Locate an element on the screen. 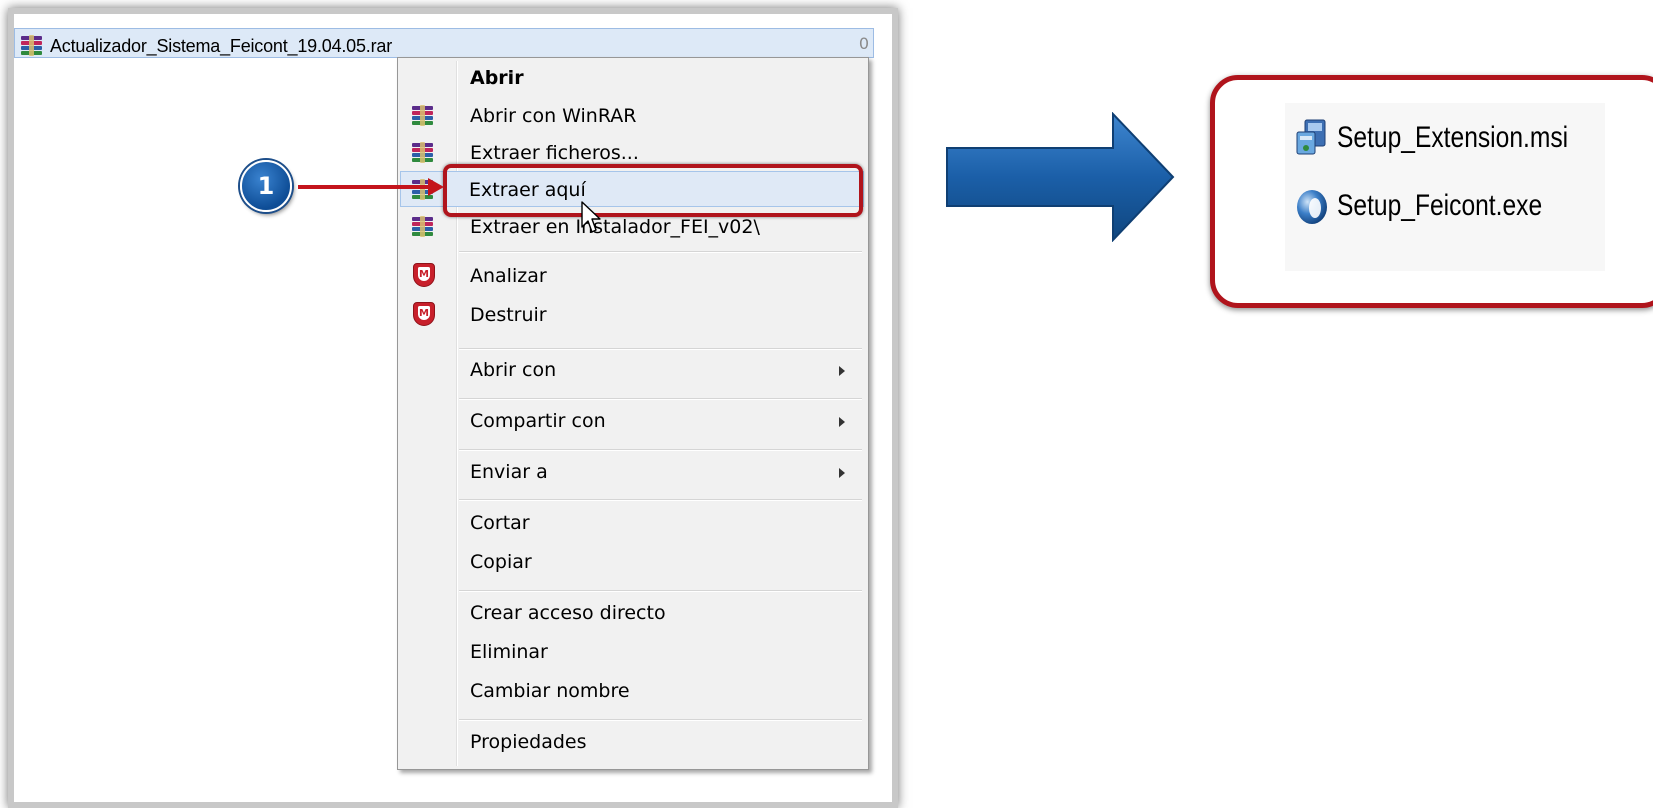 The width and height of the screenshot is (1653, 808). menu-item-label: Abrir con WinRAR is located at coordinates (553, 116).